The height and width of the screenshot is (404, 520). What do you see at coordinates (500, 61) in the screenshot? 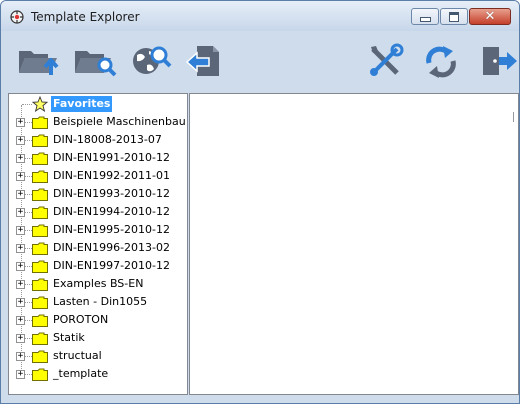
I see `exit-door-icon` at bounding box center [500, 61].